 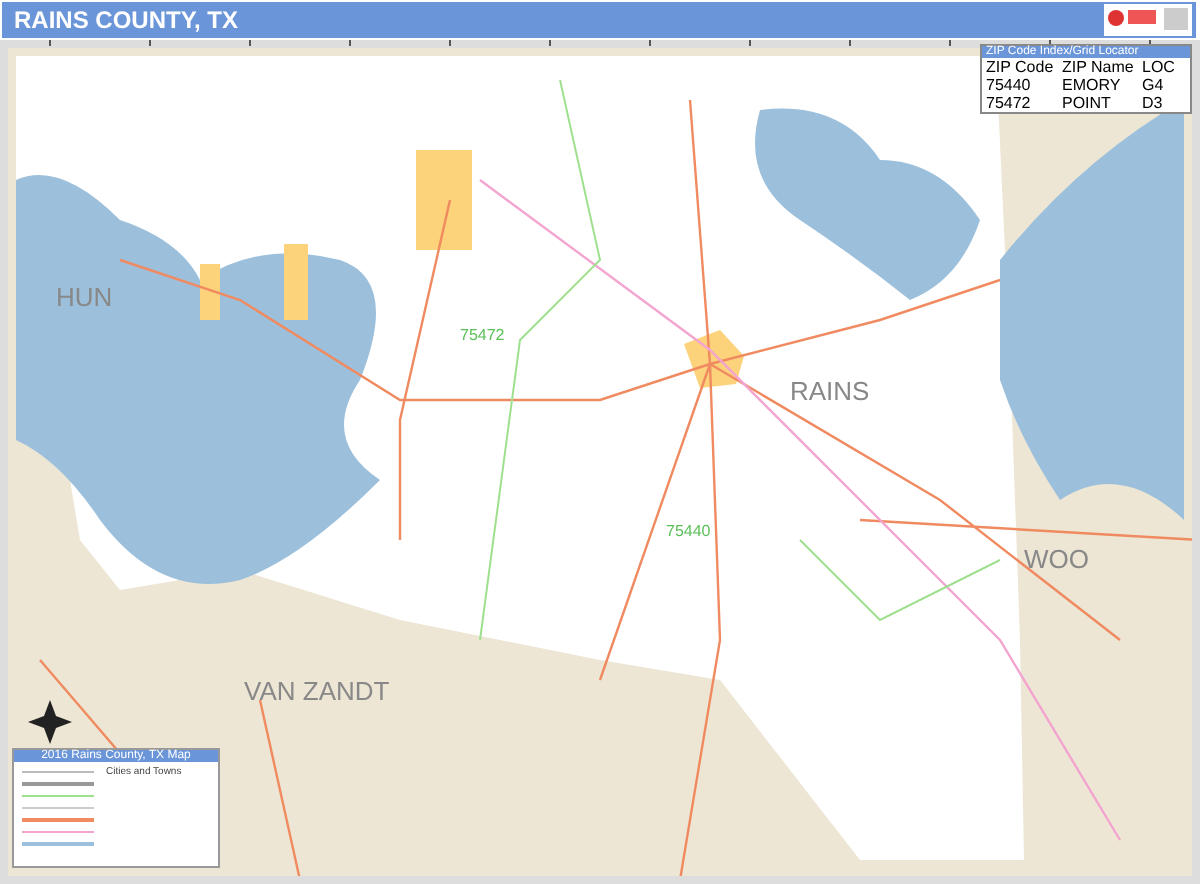 I want to click on county-label: WOO, so click(x=1056, y=559).